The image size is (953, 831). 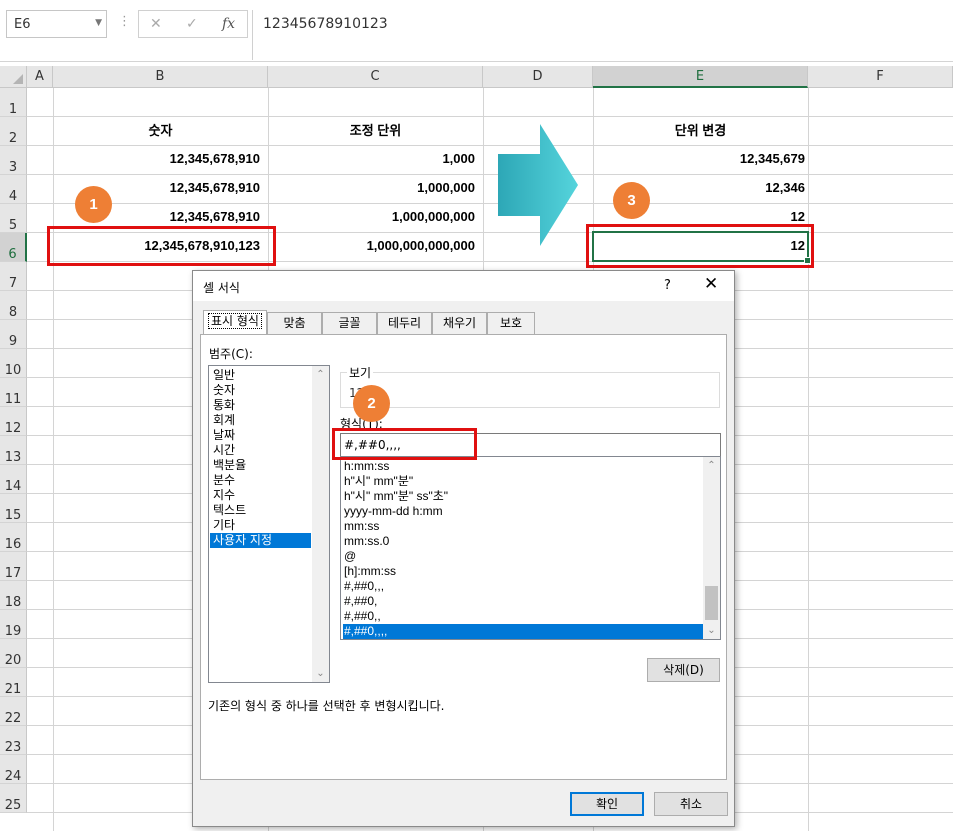 What do you see at coordinates (371, 187) in the screenshot?
I see `cell-c4: 1,000,000` at bounding box center [371, 187].